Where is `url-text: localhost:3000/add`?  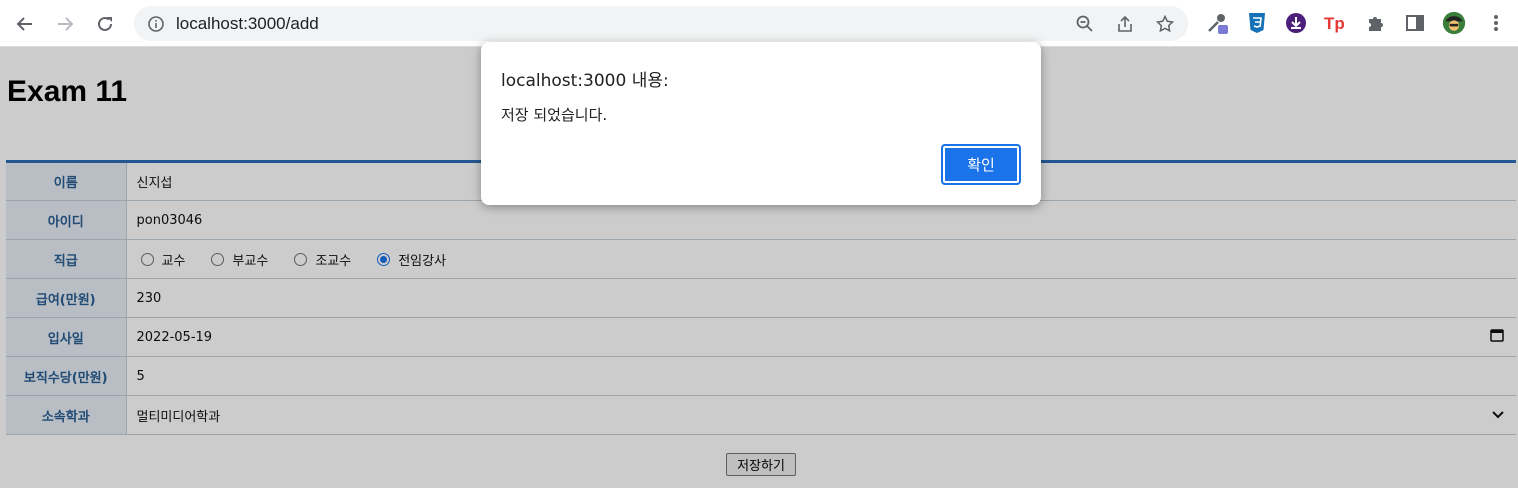
url-text: localhost:3000/add is located at coordinates (247, 24).